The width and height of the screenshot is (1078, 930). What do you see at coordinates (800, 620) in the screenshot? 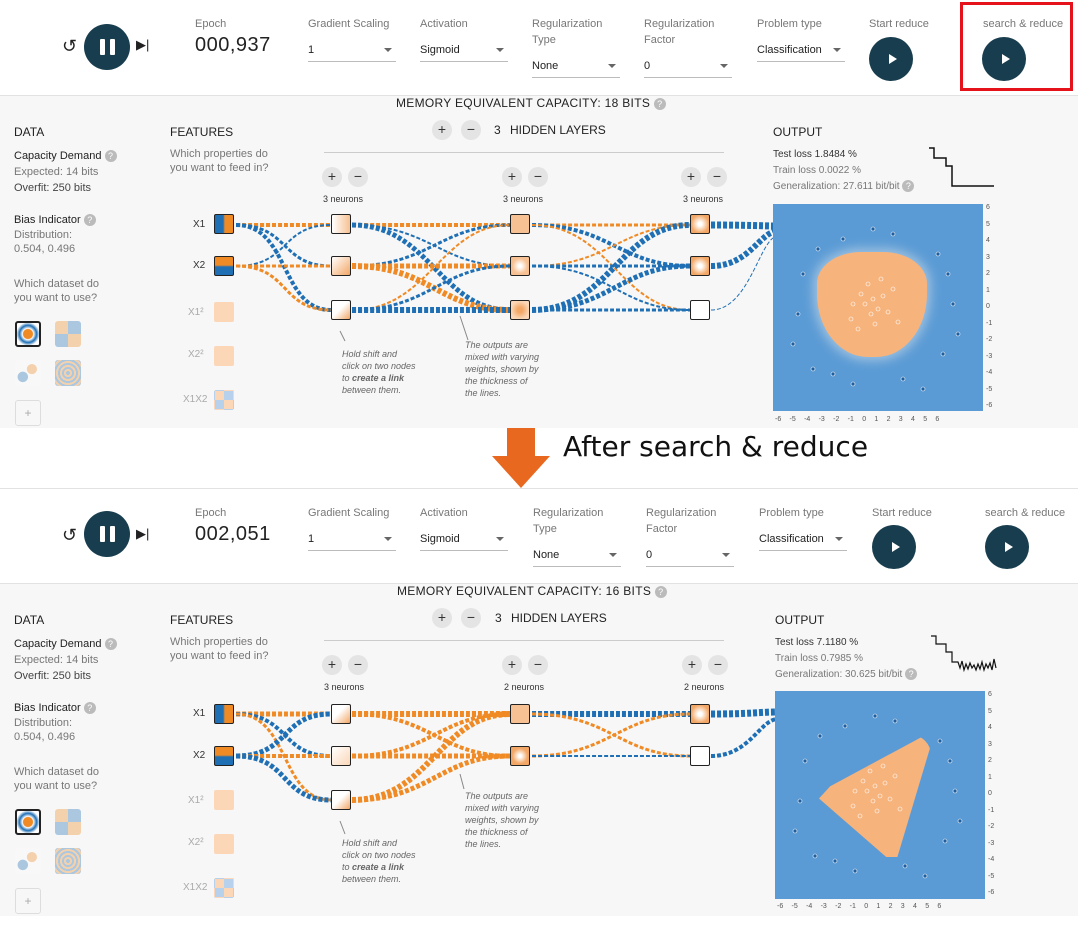
I see `output-heading: OUTPUT` at bounding box center [800, 620].